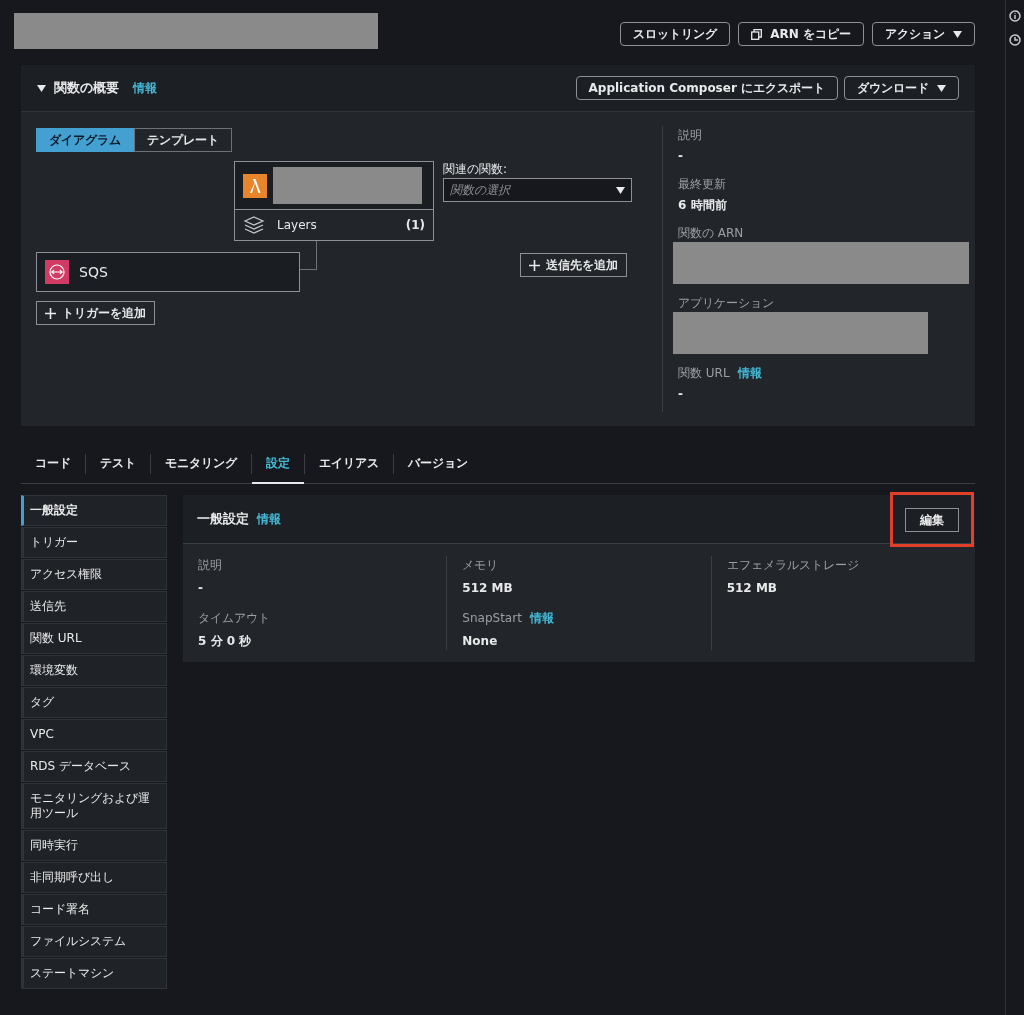 This screenshot has width=1024, height=1015. What do you see at coordinates (349, 463) in the screenshot?
I see `tab: エイリアス` at bounding box center [349, 463].